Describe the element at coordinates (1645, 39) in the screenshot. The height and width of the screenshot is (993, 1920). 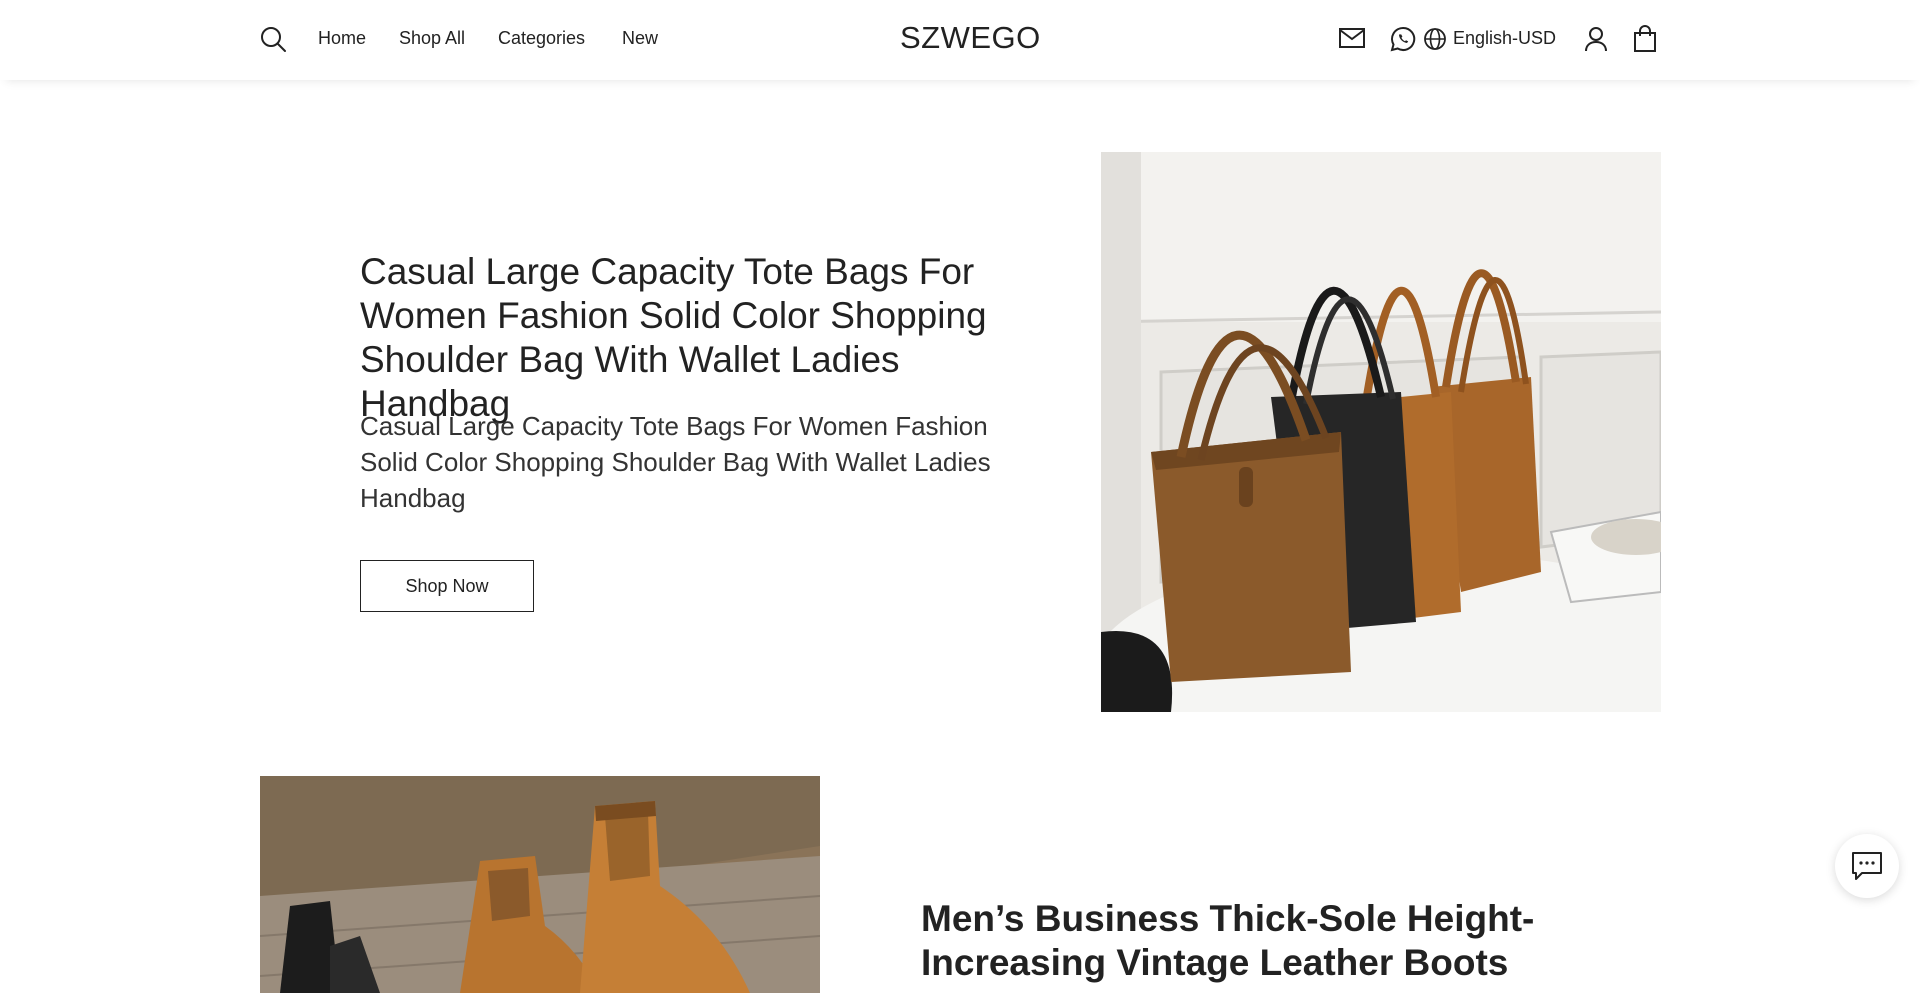
I see `shopping-bag-icon` at that location.